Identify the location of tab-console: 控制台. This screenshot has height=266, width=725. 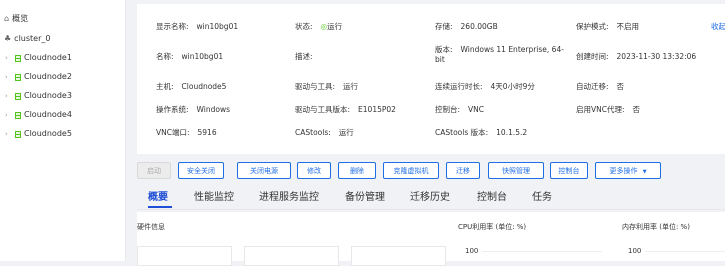
(492, 198).